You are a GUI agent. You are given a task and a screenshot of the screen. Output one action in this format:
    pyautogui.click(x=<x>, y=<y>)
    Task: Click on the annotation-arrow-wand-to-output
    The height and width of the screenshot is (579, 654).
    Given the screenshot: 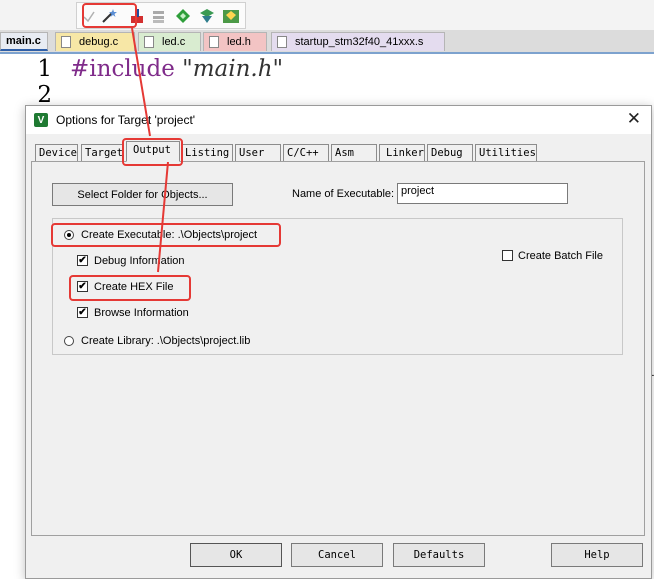 What is the action you would take?
    pyautogui.click(x=141, y=82)
    